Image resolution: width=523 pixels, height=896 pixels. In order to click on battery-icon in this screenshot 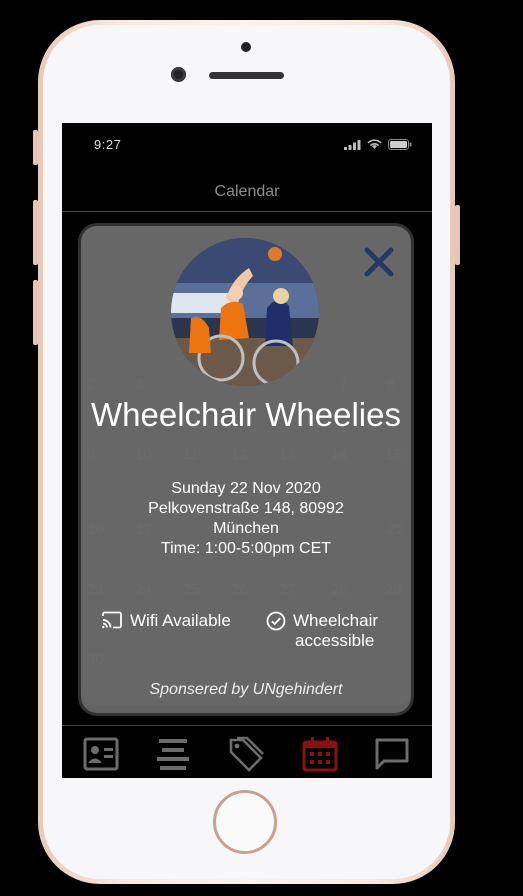, I will do `click(400, 144)`.